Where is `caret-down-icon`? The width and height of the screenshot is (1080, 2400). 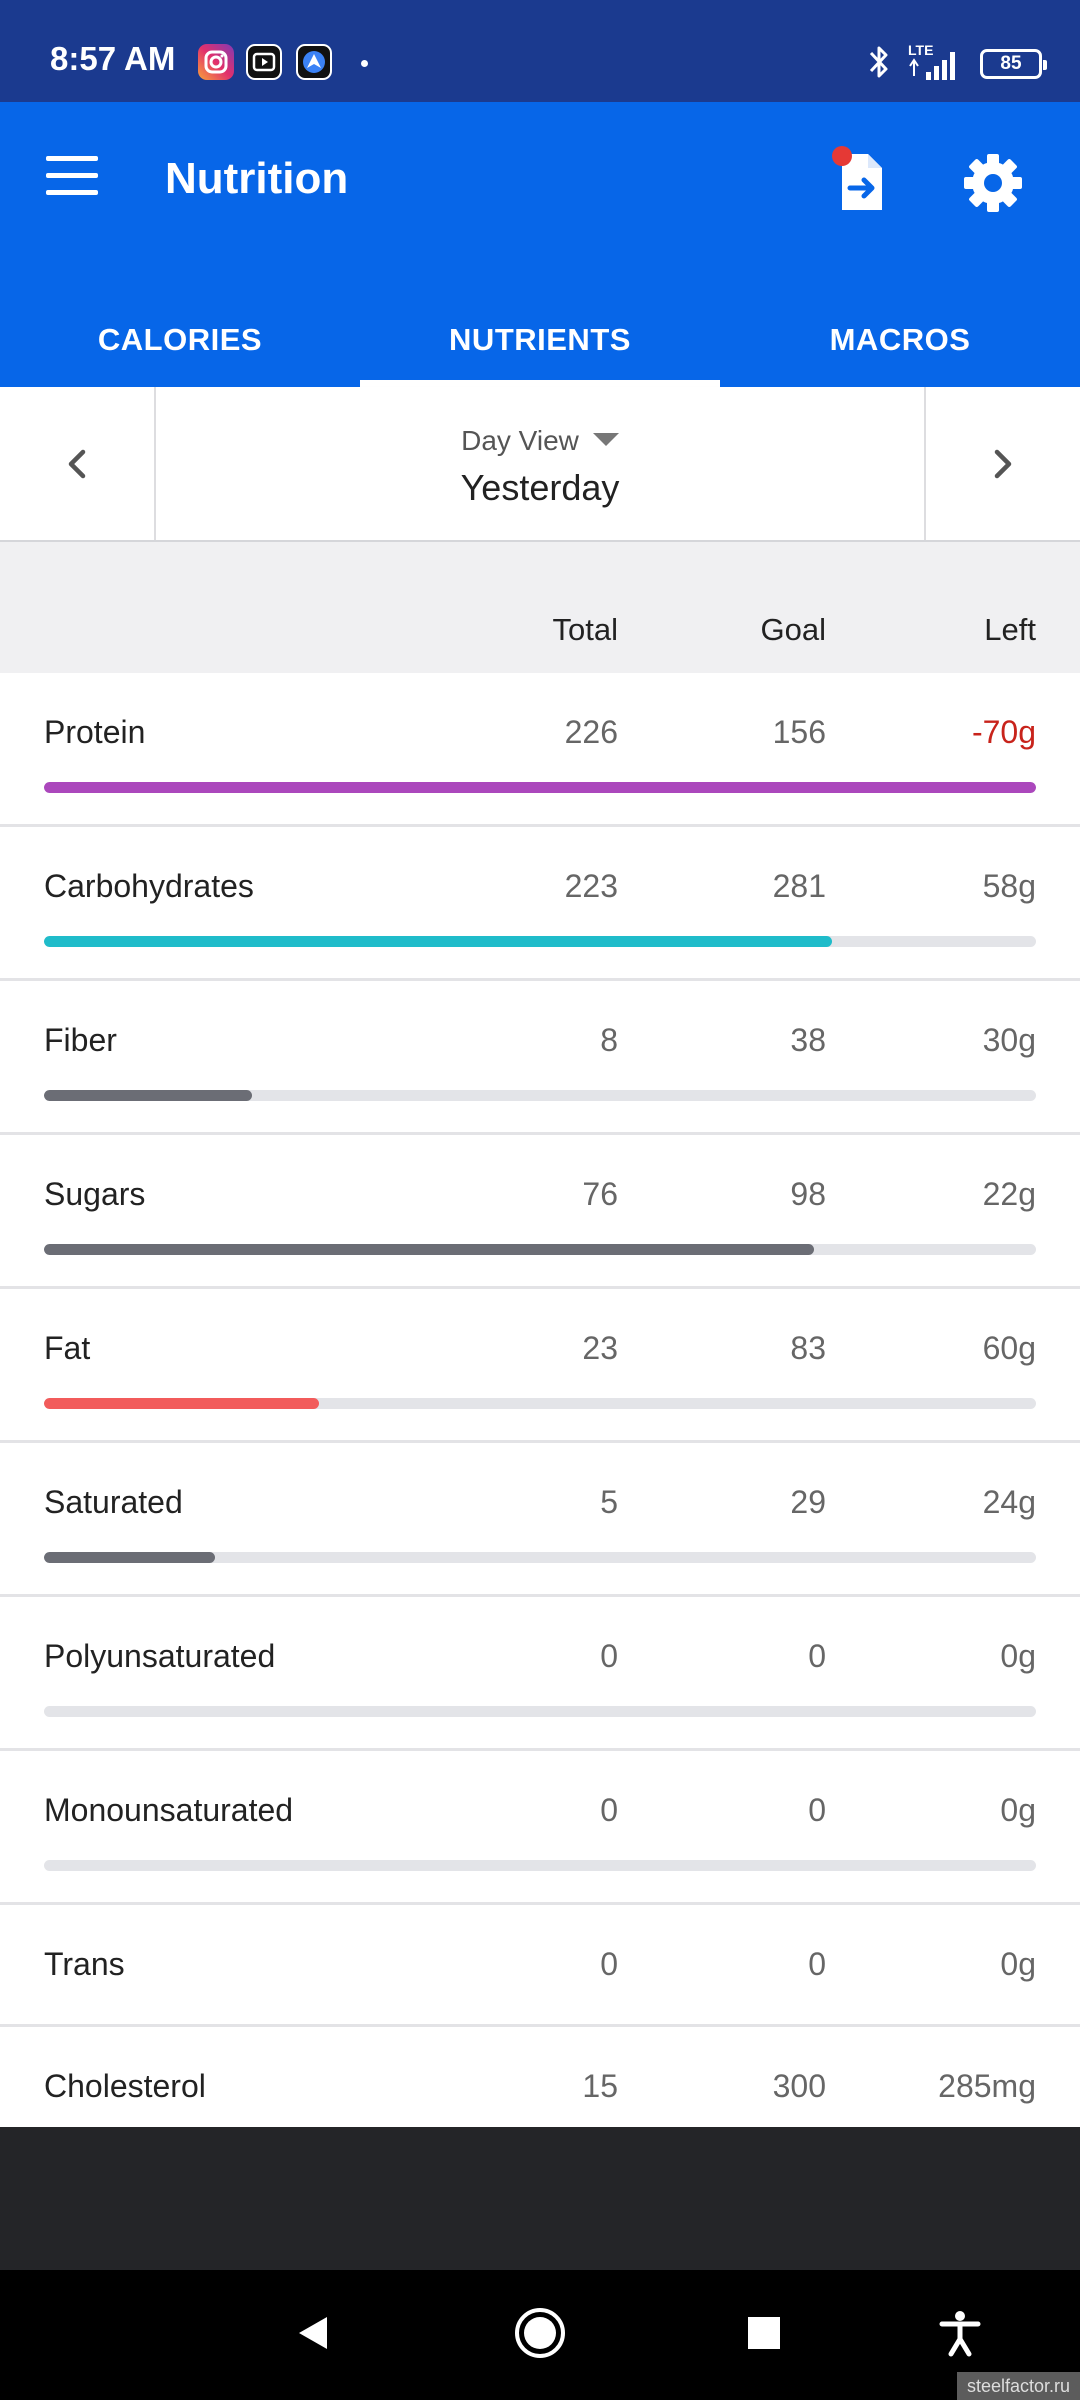 caret-down-icon is located at coordinates (605, 440).